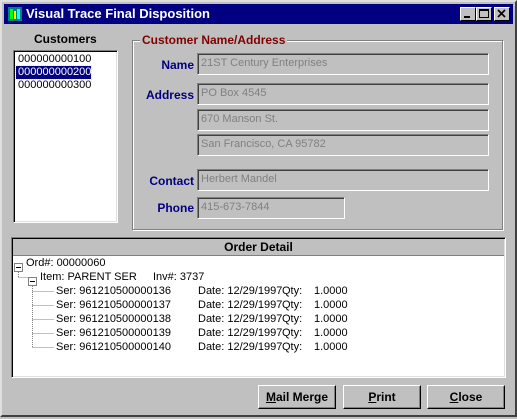 This screenshot has height=419, width=517. I want to click on serial-number: Ser: 961210500000140, so click(113, 347).